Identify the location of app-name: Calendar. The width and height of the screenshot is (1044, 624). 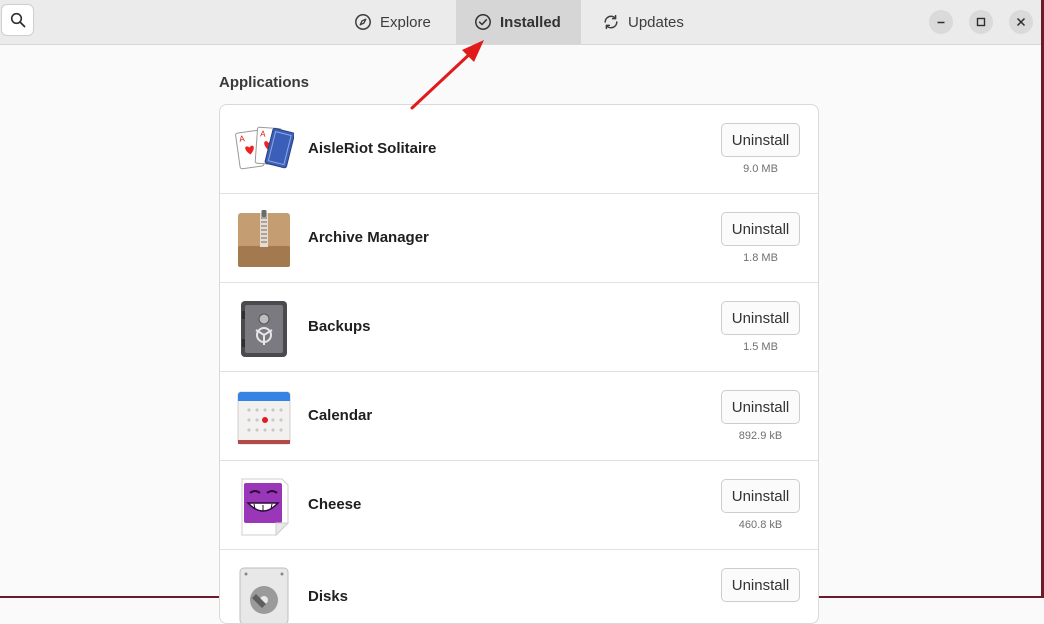
(340, 415).